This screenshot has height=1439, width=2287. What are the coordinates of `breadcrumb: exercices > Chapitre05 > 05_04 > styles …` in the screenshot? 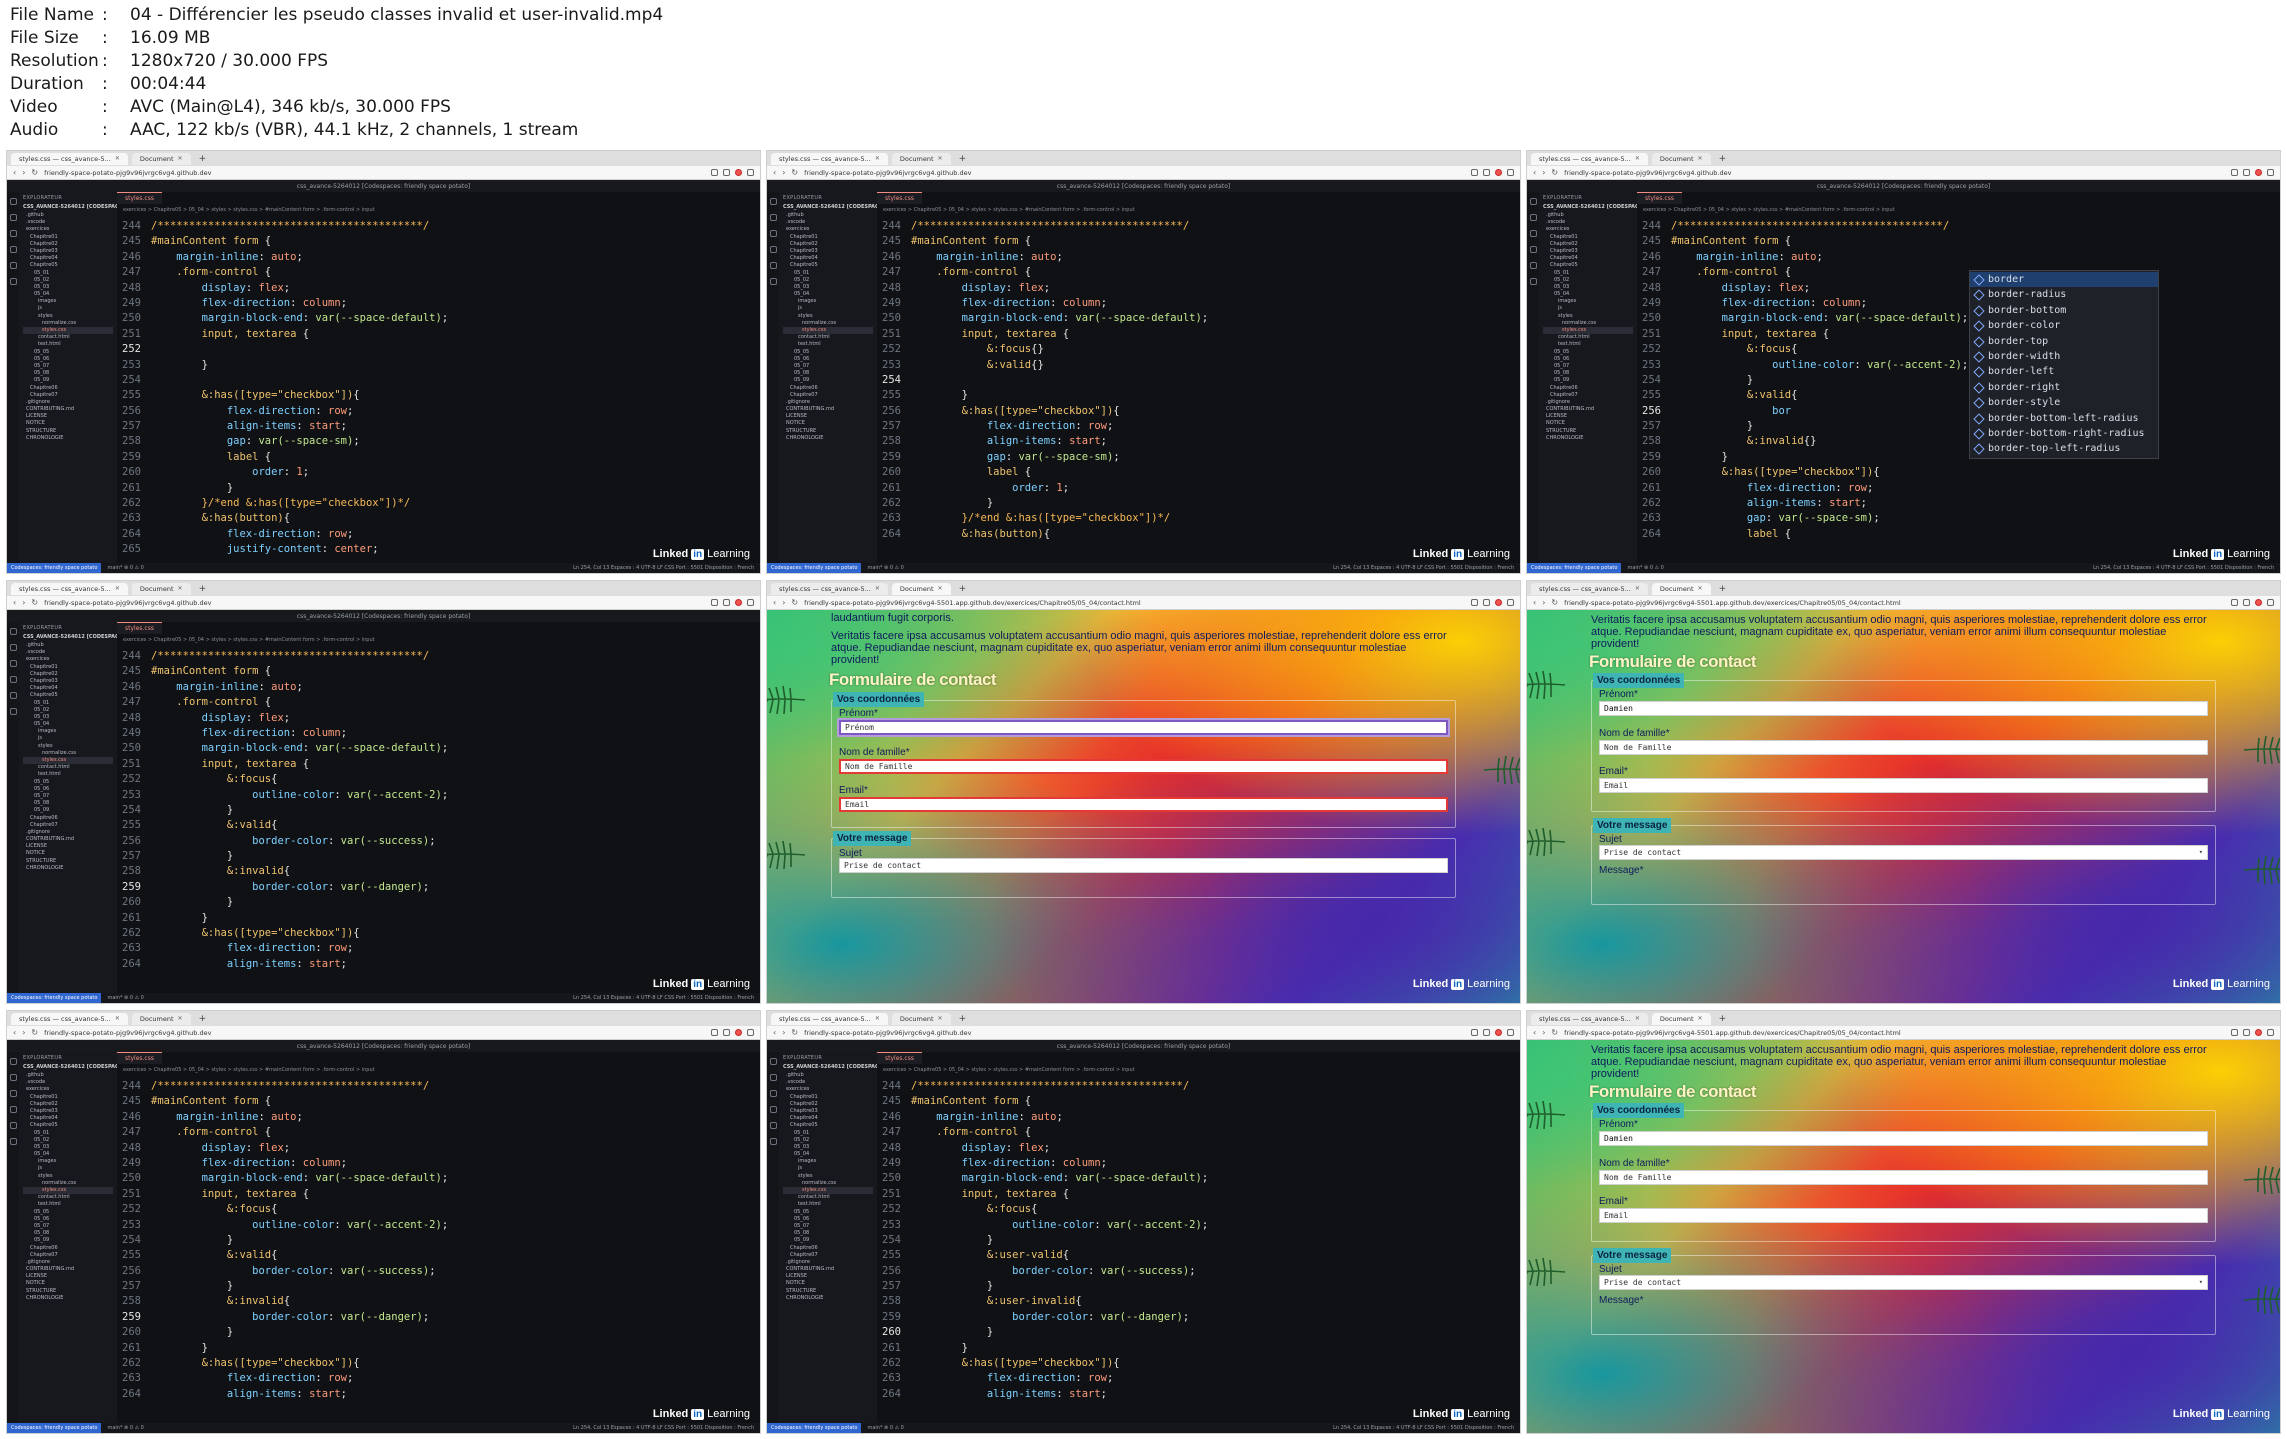 It's located at (438, 210).